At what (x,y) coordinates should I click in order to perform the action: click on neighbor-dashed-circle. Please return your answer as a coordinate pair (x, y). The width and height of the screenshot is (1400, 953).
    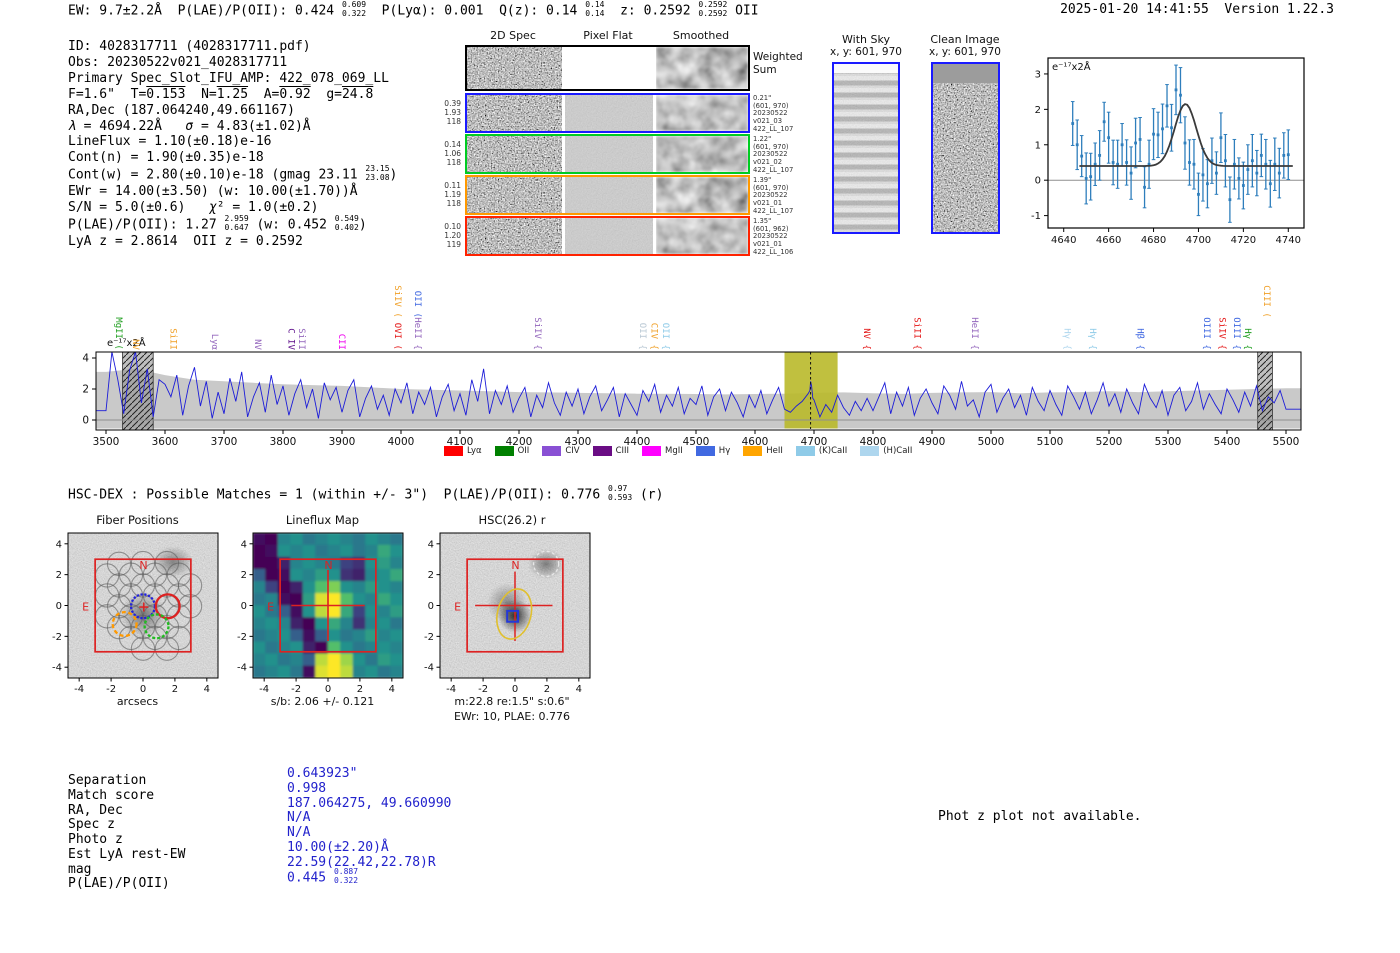
    Looking at the image, I should click on (546, 564).